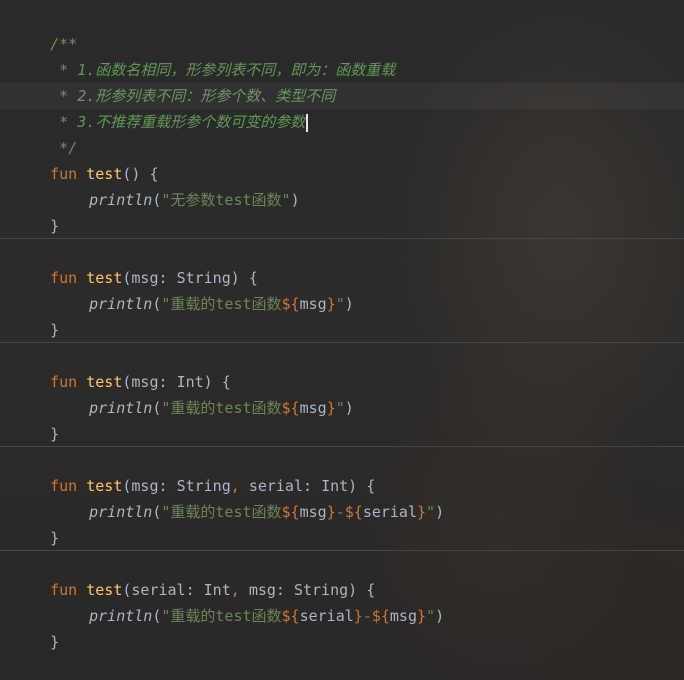 The image size is (684, 680). Describe the element at coordinates (36, 419) in the screenshot. I see `fn3-close: }` at that location.